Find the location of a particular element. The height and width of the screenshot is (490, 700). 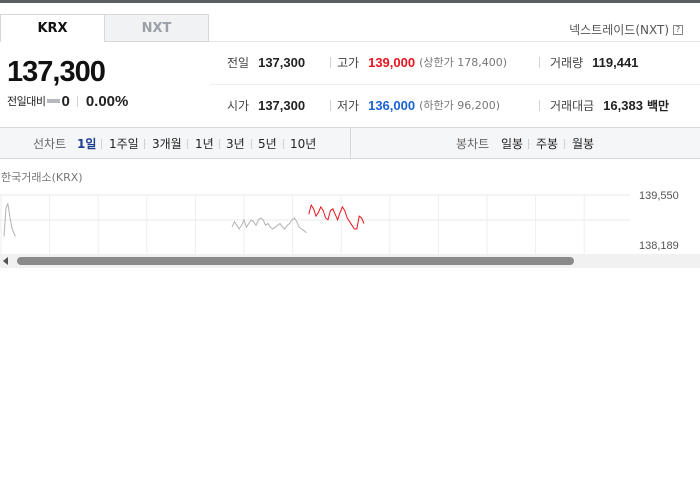

price-series-line is located at coordinates (336, 216).